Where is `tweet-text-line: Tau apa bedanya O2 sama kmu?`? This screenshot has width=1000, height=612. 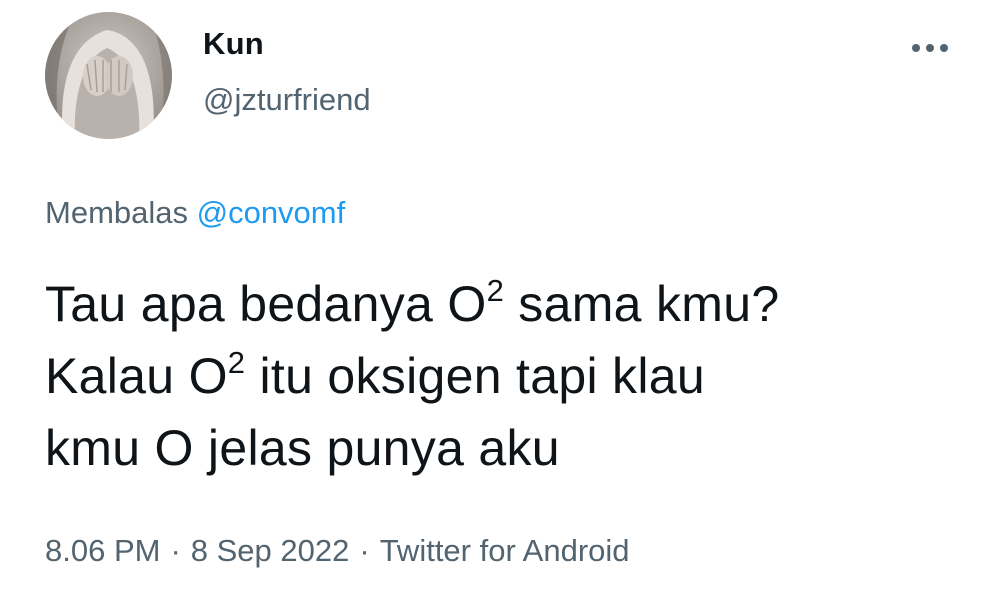 tweet-text-line: Tau apa bedanya O2 sama kmu? is located at coordinates (510, 304).